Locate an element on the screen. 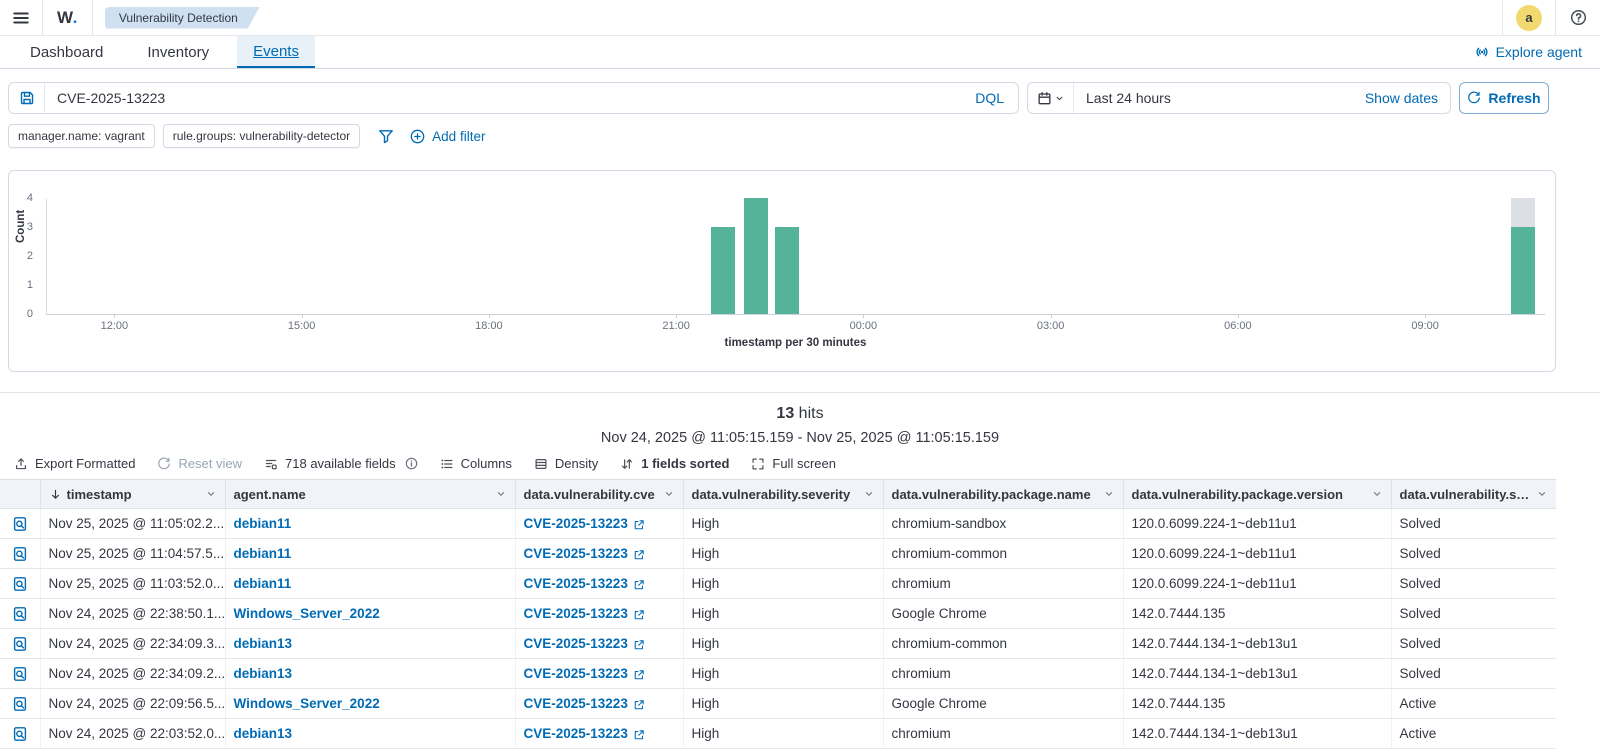 The height and width of the screenshot is (756, 1600). reset-view-button: Reset view is located at coordinates (199, 463).